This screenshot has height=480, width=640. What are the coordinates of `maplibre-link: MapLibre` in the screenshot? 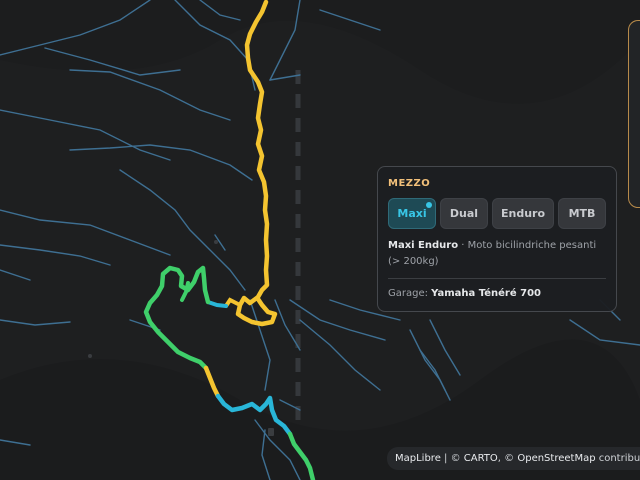 It's located at (418, 458).